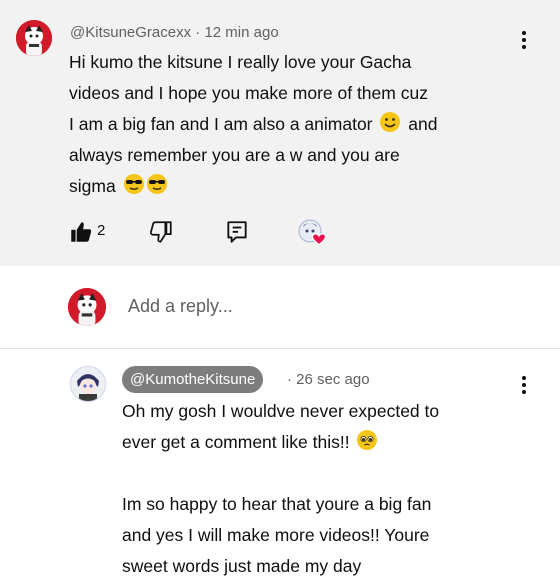  Describe the element at coordinates (277, 504) in the screenshot. I see `reply-line: Im so happy to hear that youre a big fan` at that location.